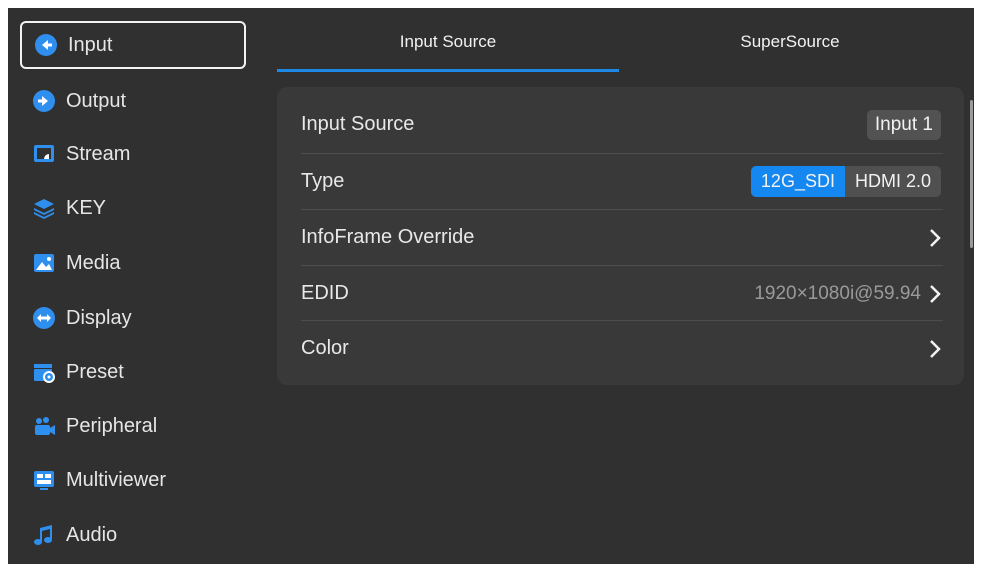 Image resolution: width=982 pixels, height=564 pixels. I want to click on sidebar-item-label: Audio, so click(92, 534).